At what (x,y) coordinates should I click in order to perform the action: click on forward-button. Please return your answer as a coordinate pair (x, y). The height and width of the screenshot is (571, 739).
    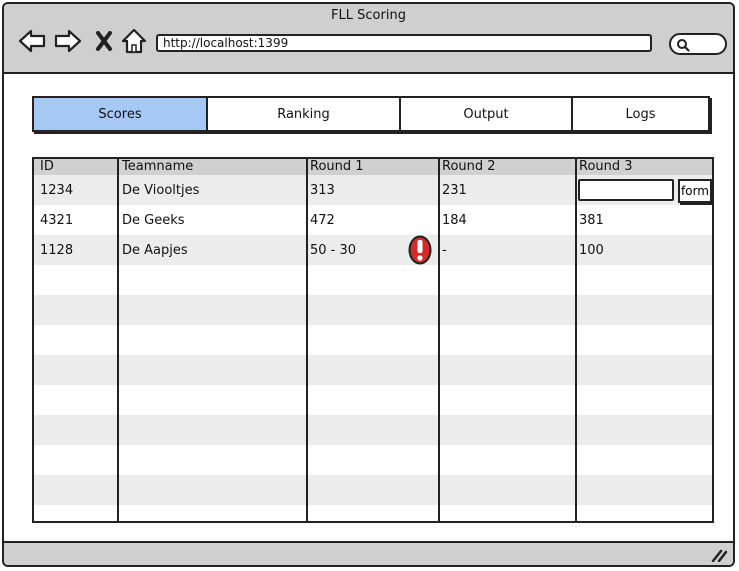
    Looking at the image, I should click on (68, 41).